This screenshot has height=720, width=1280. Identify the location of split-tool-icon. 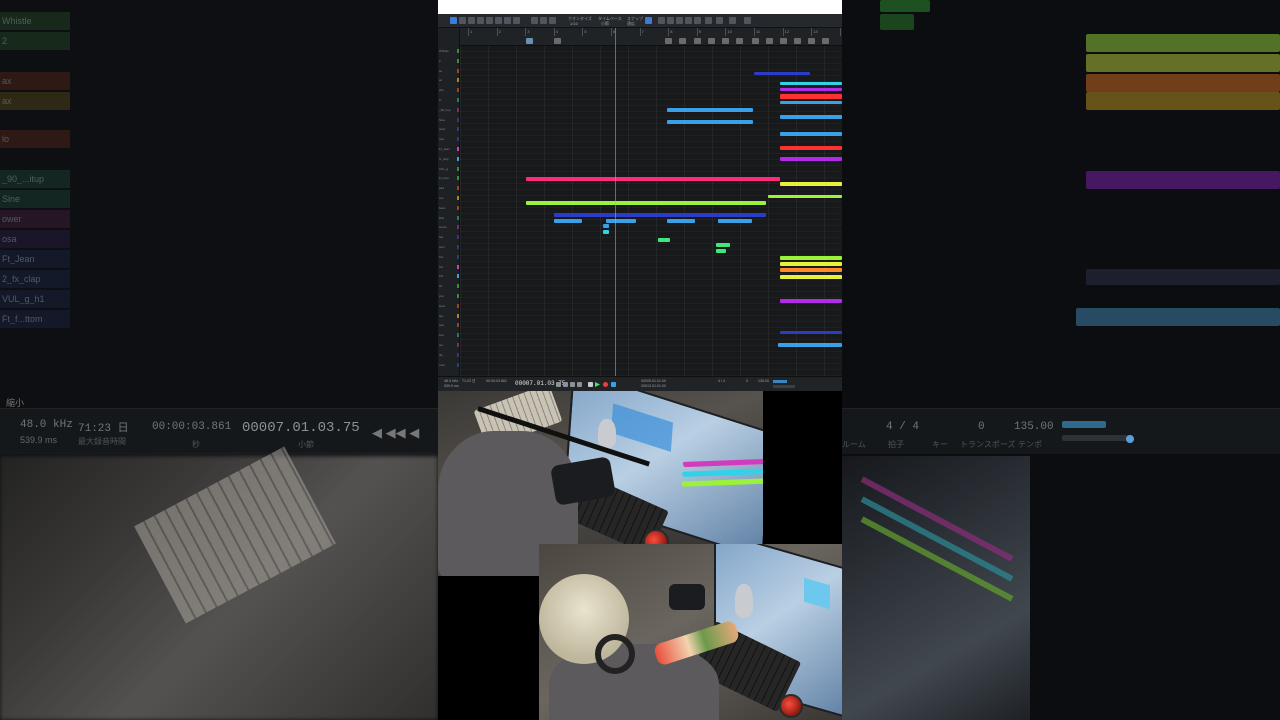
(471, 20).